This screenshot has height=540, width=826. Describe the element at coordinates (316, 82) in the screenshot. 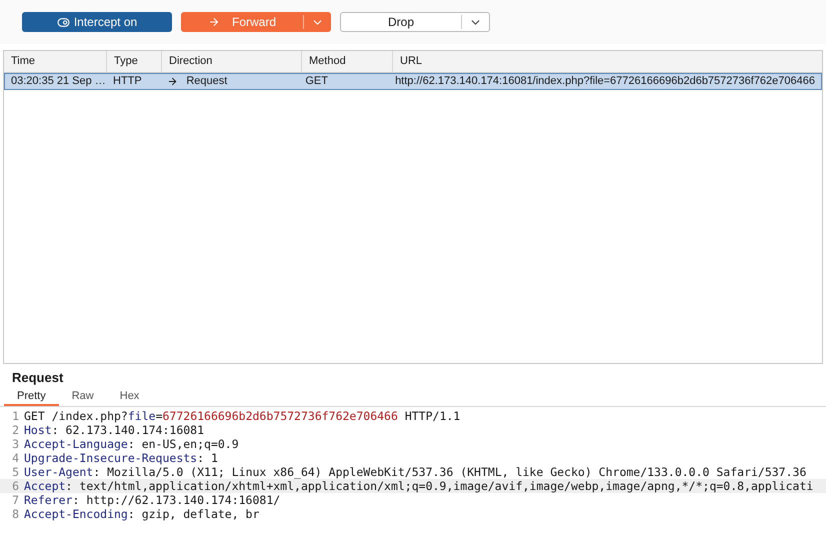

I see `table-cell-text: GET` at that location.